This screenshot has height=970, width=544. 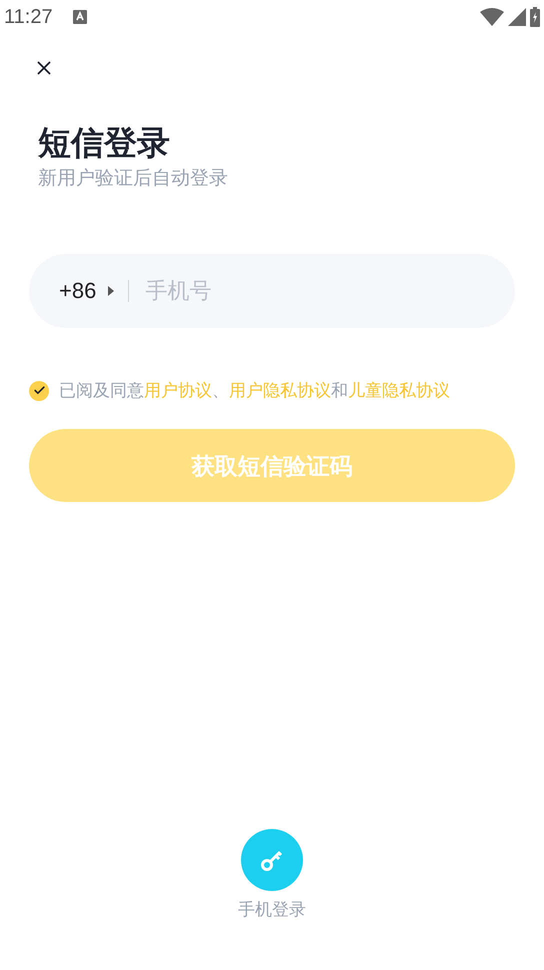 What do you see at coordinates (111, 291) in the screenshot?
I see `caret-icon` at bounding box center [111, 291].